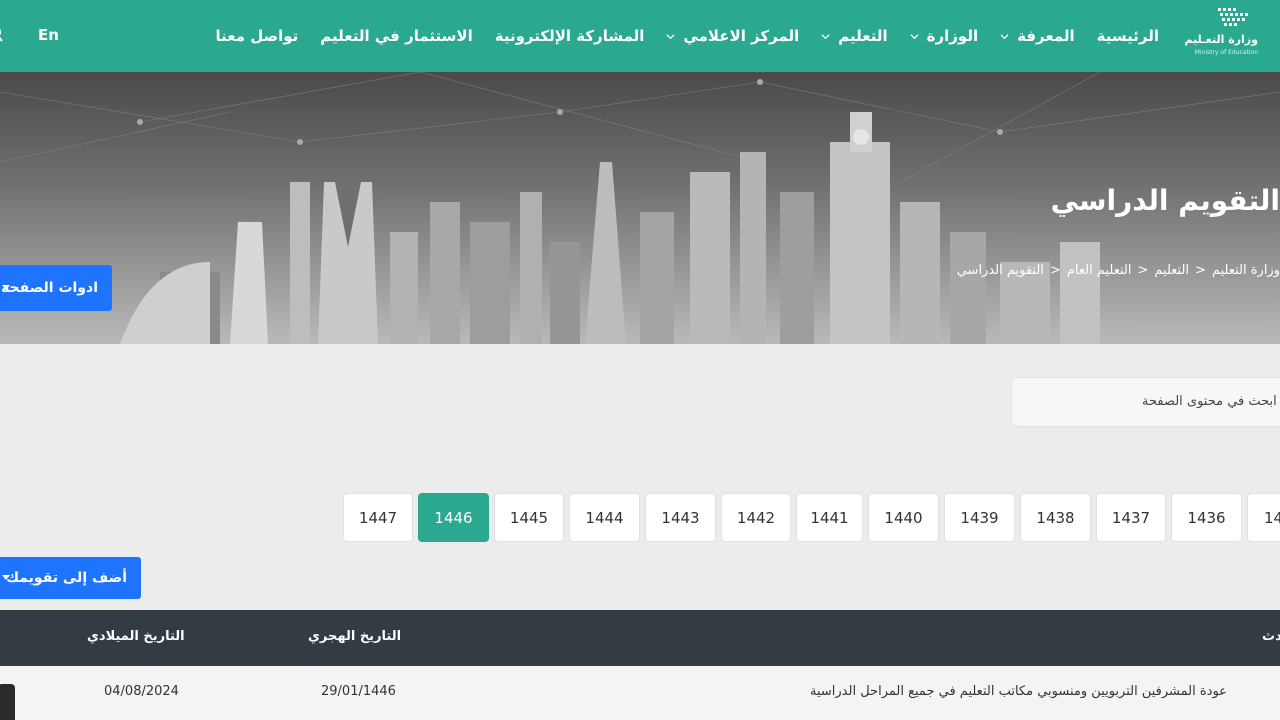  I want to click on menu-item-label: الرئيسية, so click(1127, 36).